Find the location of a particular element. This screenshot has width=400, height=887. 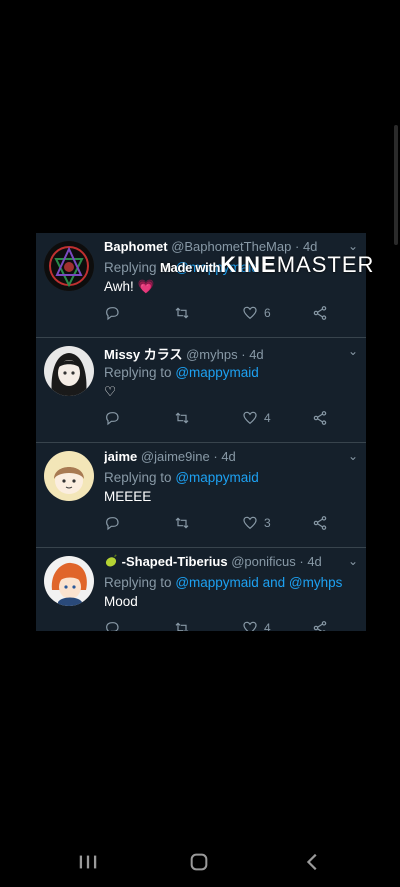

tweet-text: MEEEE is located at coordinates (128, 496).